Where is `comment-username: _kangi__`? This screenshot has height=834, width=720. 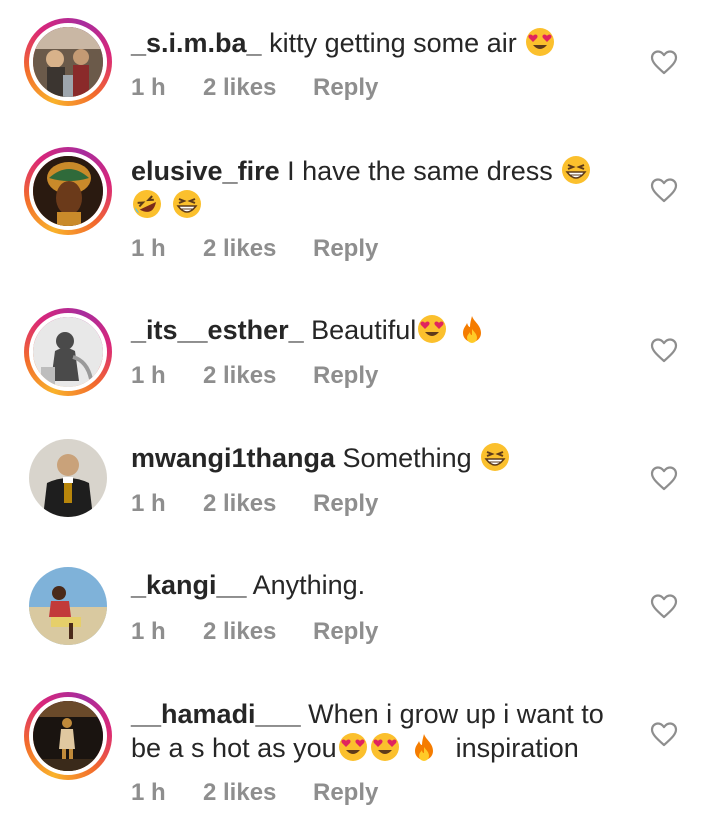 comment-username: _kangi__ is located at coordinates (189, 585).